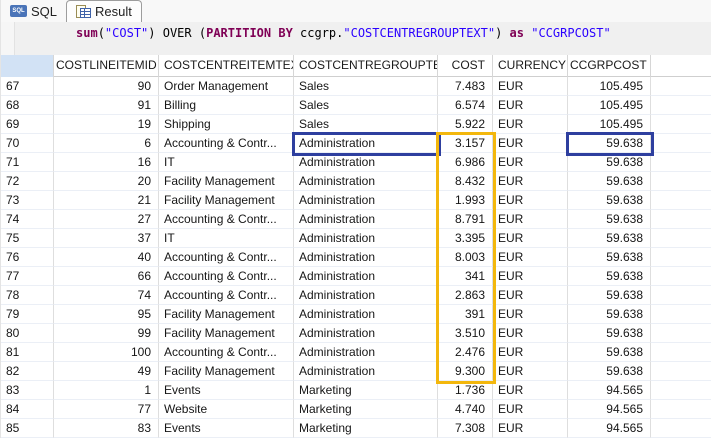  I want to click on row-number-cell: 72, so click(27, 181).